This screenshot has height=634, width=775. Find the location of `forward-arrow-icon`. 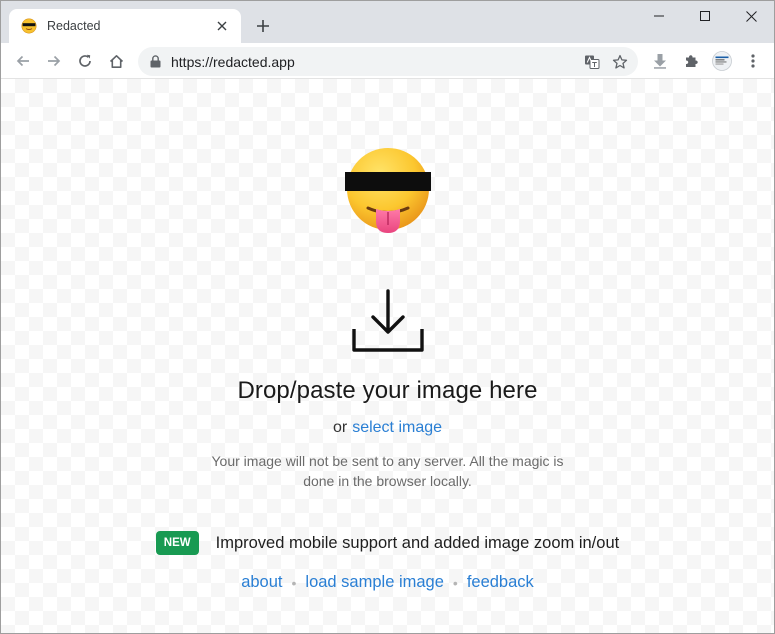

forward-arrow-icon is located at coordinates (54, 61).